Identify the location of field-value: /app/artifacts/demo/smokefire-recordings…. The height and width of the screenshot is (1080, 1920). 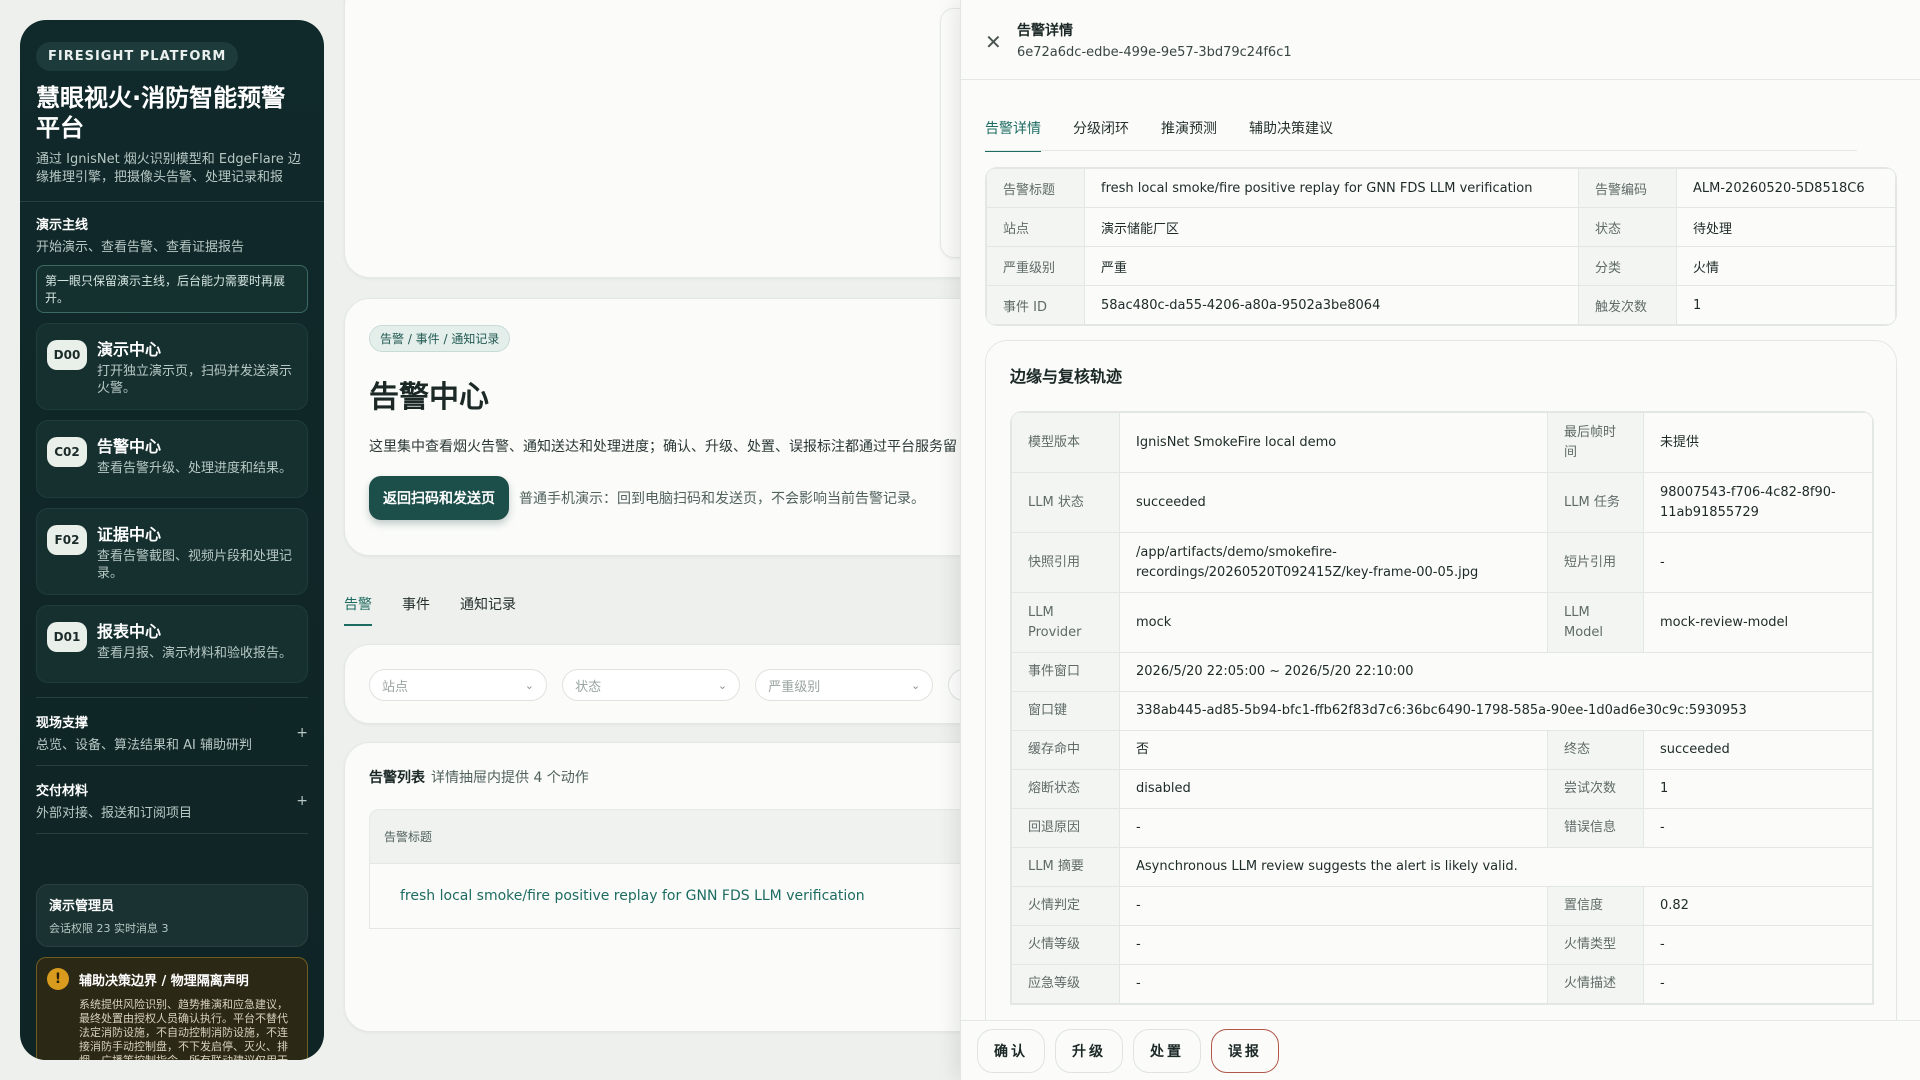
(1333, 562).